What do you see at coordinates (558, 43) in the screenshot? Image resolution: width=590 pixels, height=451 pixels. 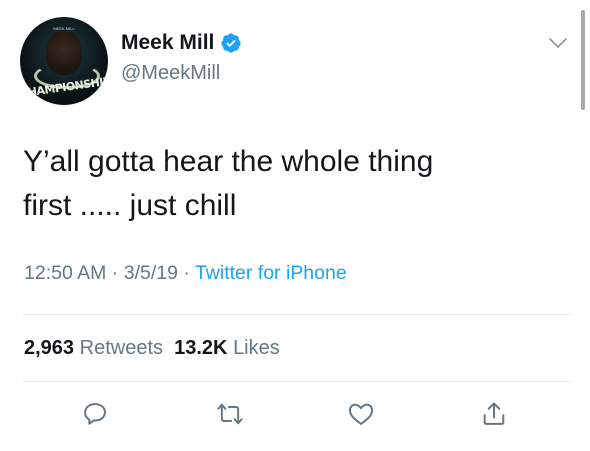 I see `chevron-down-icon` at bounding box center [558, 43].